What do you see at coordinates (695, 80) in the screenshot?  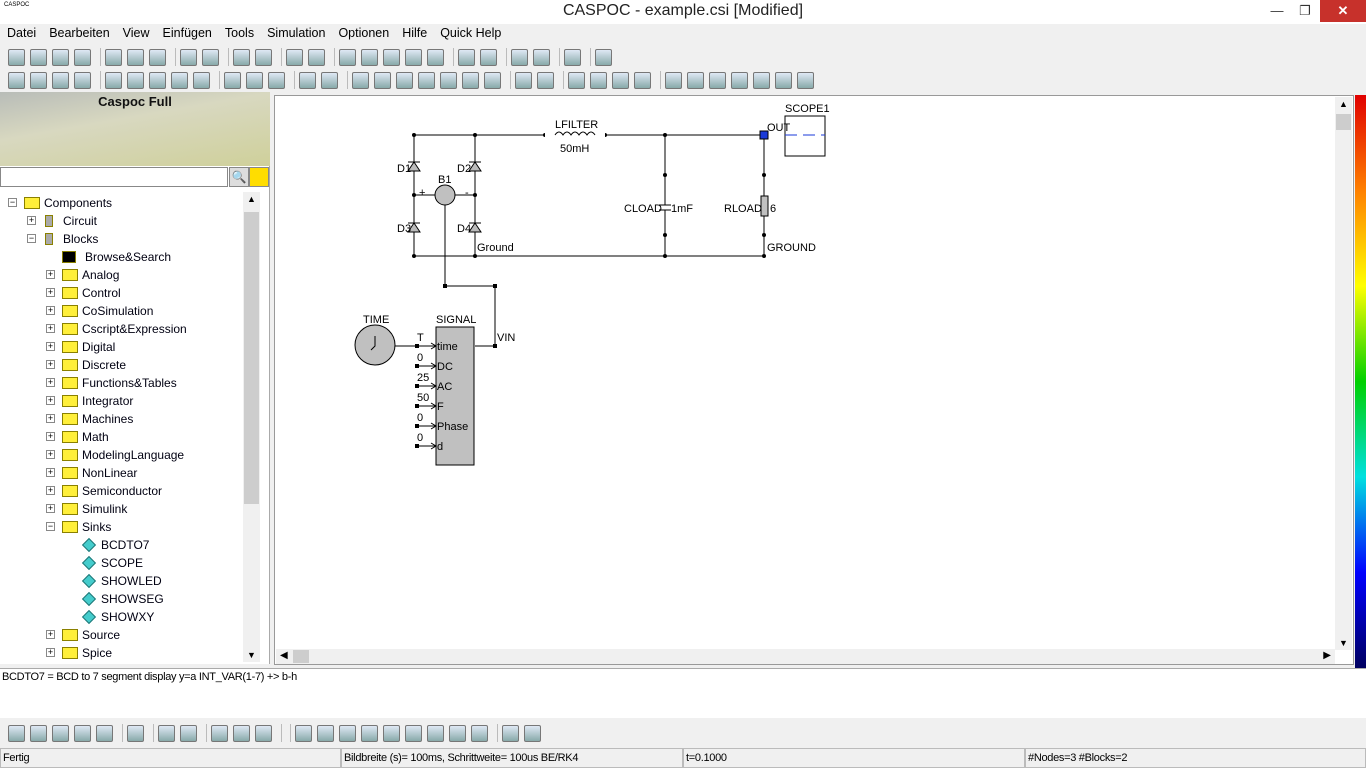 I see `colors-icon` at bounding box center [695, 80].